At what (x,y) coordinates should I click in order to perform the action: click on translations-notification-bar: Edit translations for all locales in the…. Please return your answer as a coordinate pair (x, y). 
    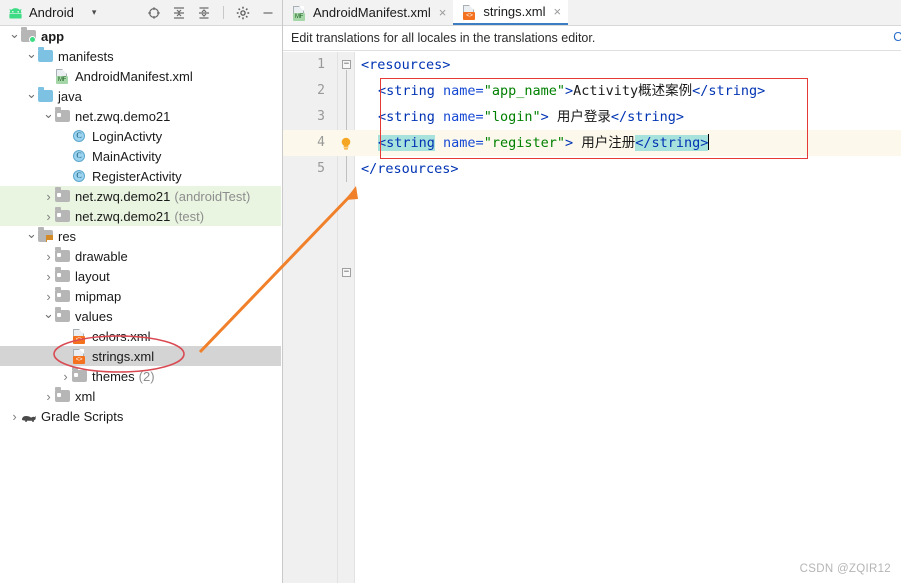
    Looking at the image, I should click on (592, 38).